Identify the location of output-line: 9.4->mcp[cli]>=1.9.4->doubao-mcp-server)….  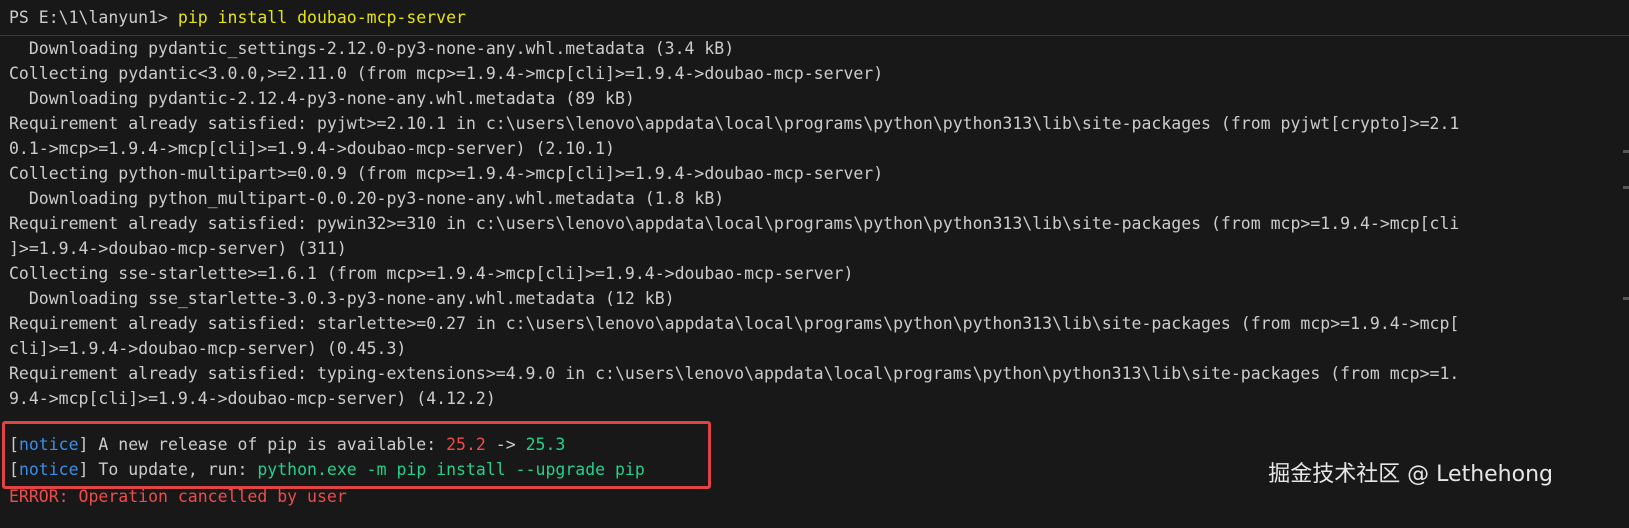
(252, 398).